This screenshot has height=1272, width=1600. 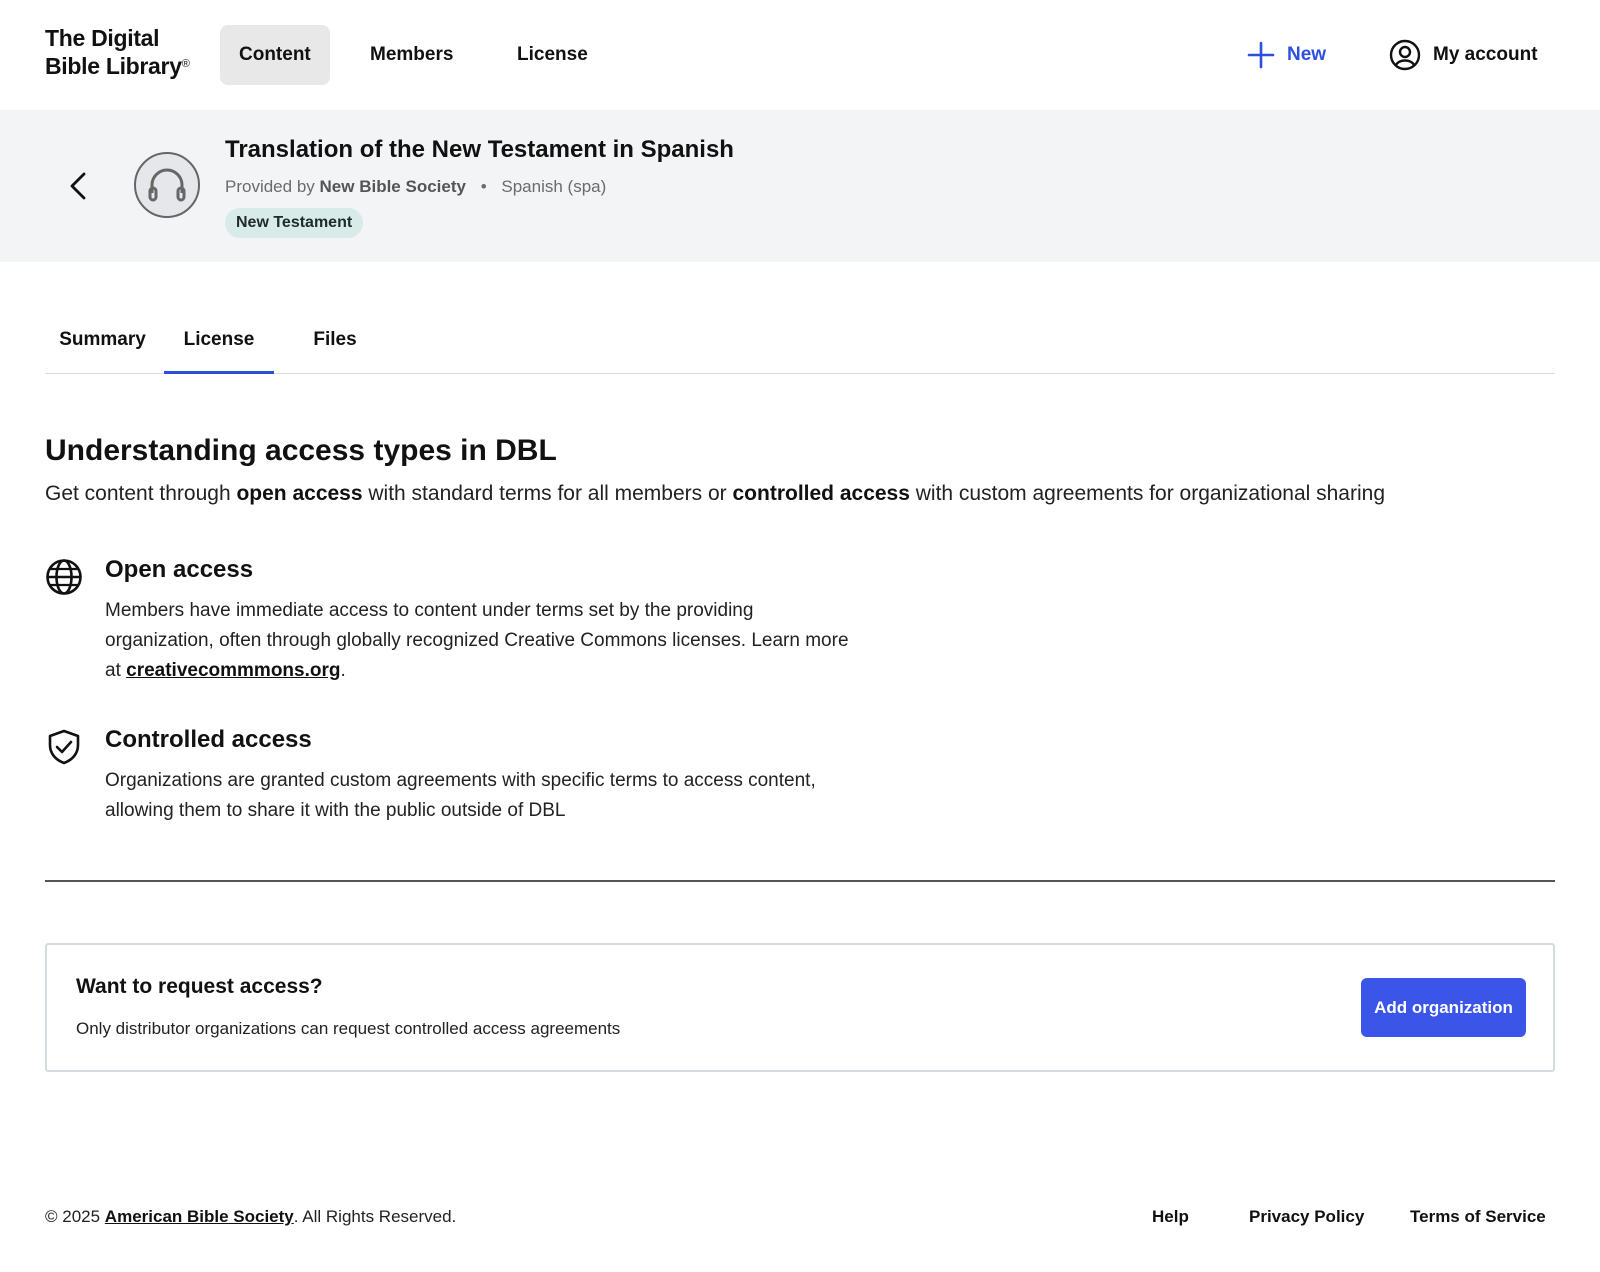 What do you see at coordinates (800, 881) in the screenshot?
I see `section-divider` at bounding box center [800, 881].